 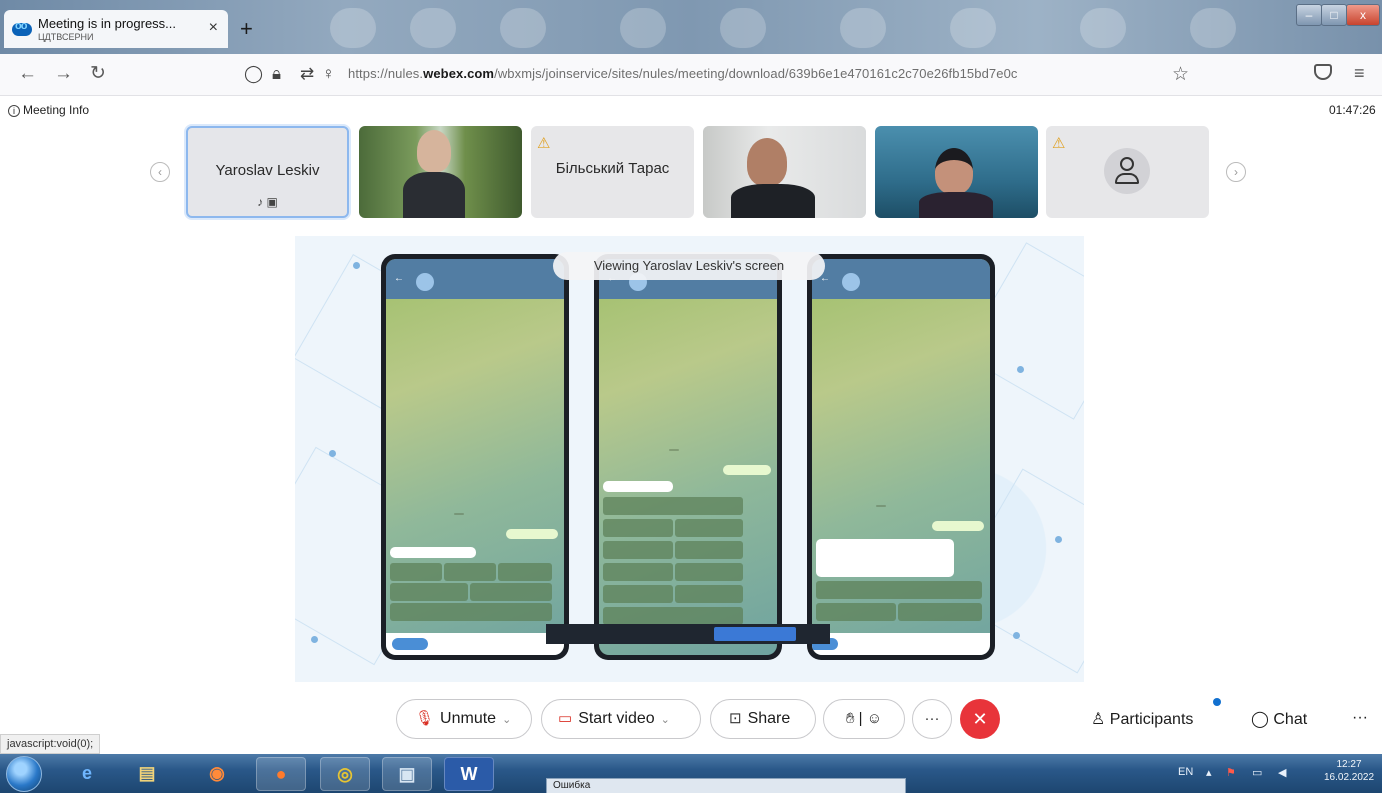 What do you see at coordinates (1217, 702) in the screenshot?
I see `notification-dot` at bounding box center [1217, 702].